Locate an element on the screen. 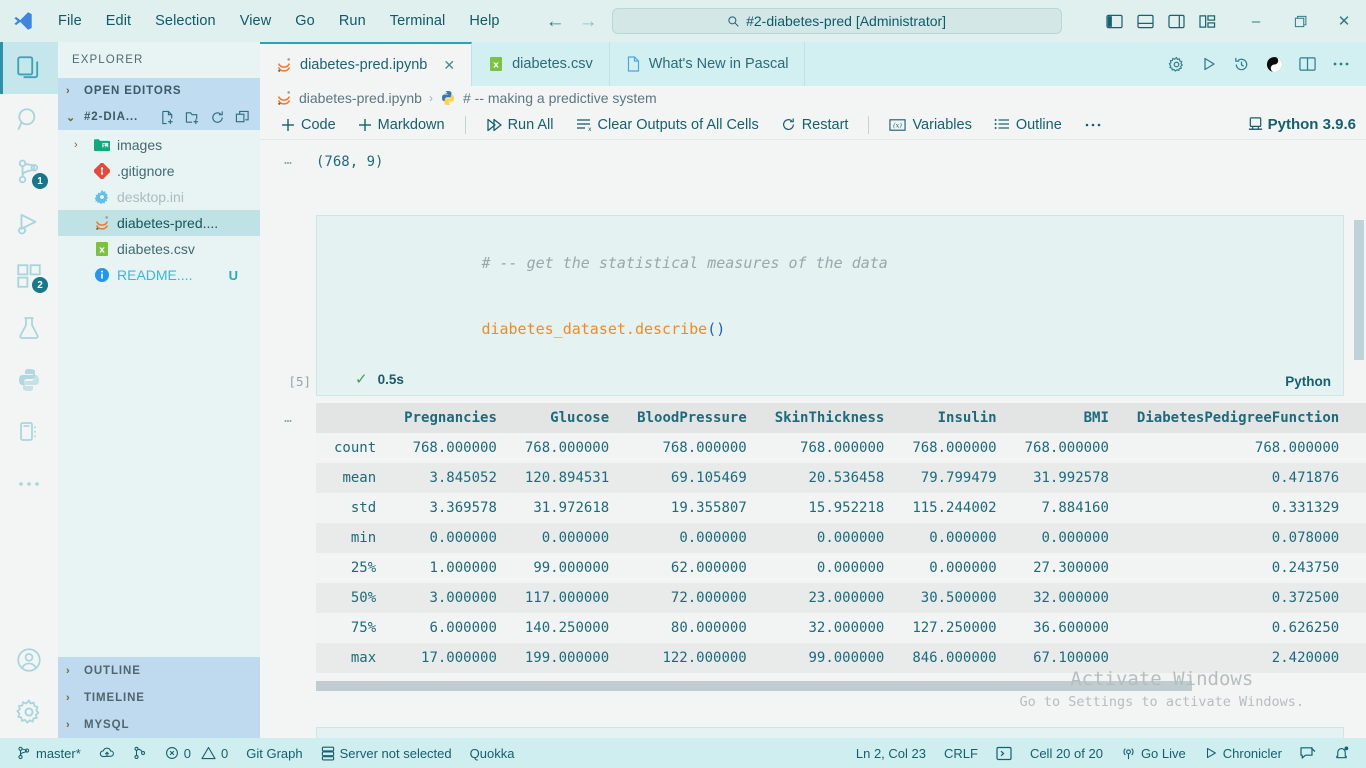  editor-vertical-scrollbar is located at coordinates (1359, 439).